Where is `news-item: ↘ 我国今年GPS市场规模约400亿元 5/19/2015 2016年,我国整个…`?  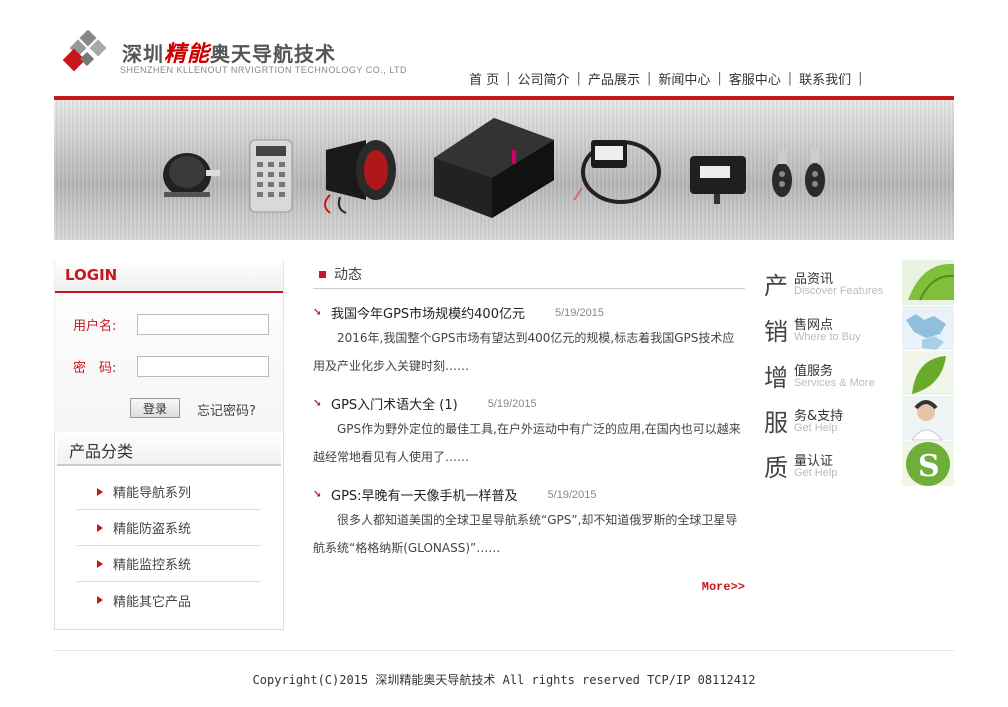
news-item: ↘ 我国今年GPS市场规模约400亿元 5/19/2015 2016年,我国整个… is located at coordinates (529, 341).